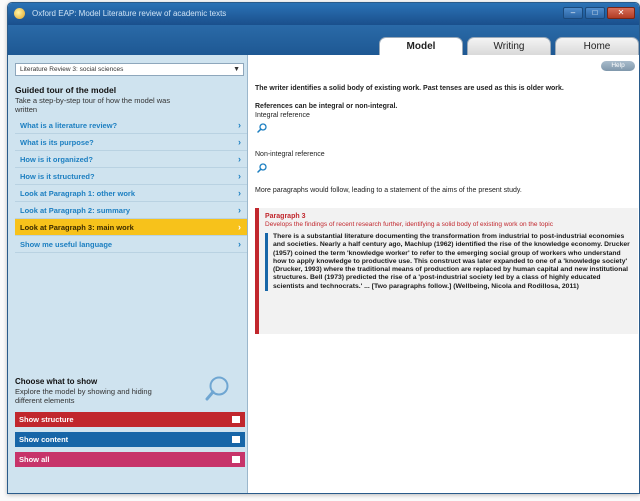  Describe the element at coordinates (131, 176) in the screenshot. I see `tour-item-structured: How is it structured? ›` at that location.